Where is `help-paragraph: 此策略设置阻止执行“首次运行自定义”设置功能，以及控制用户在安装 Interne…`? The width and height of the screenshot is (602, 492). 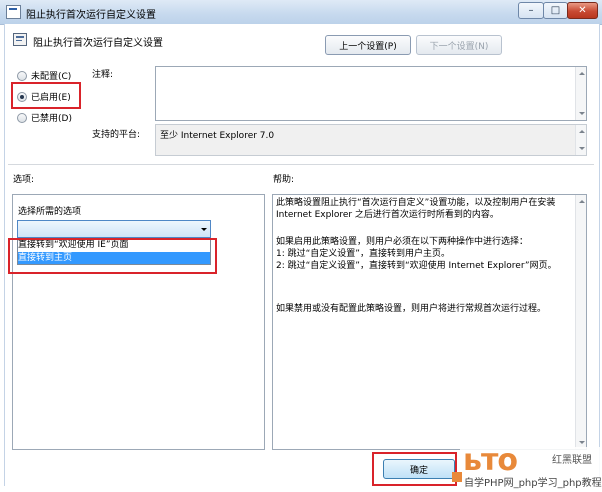 help-paragraph: 此策略设置阻止执行“首次运行自定义”设置功能，以及控制用户在安装 Interne… is located at coordinates (417, 209).